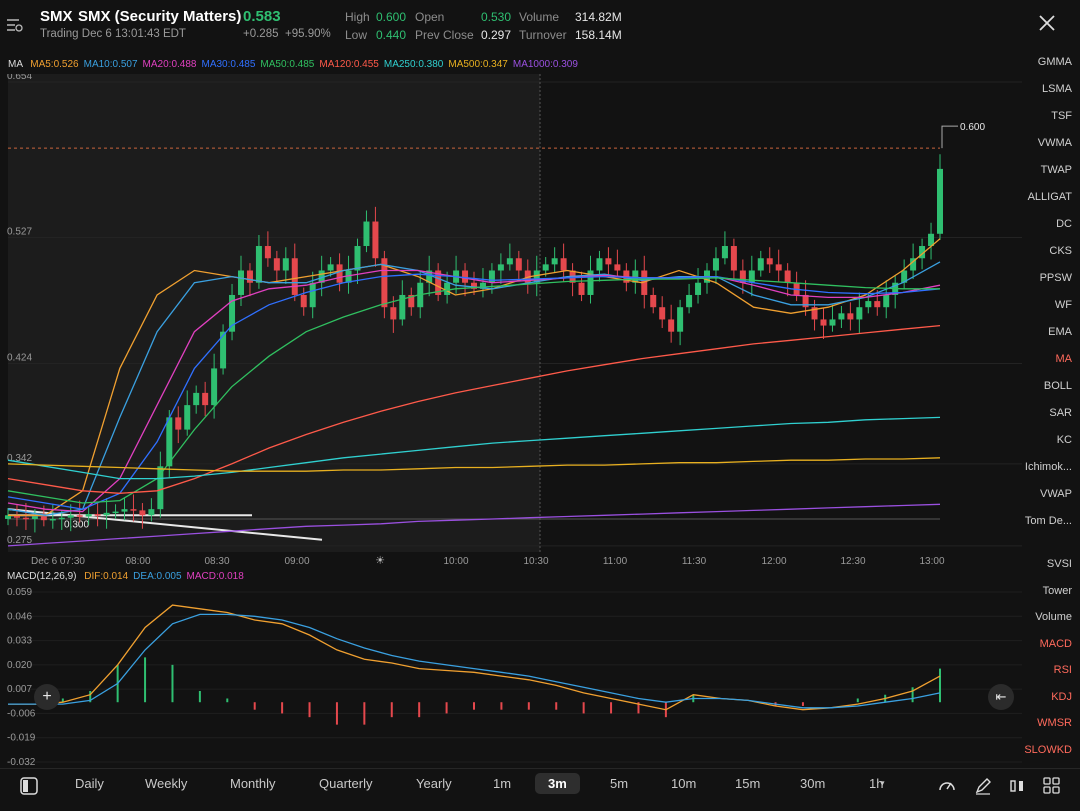 This screenshot has width=1080, height=811. What do you see at coordinates (747, 783) in the screenshot?
I see `timeframe-tab: 15m` at bounding box center [747, 783].